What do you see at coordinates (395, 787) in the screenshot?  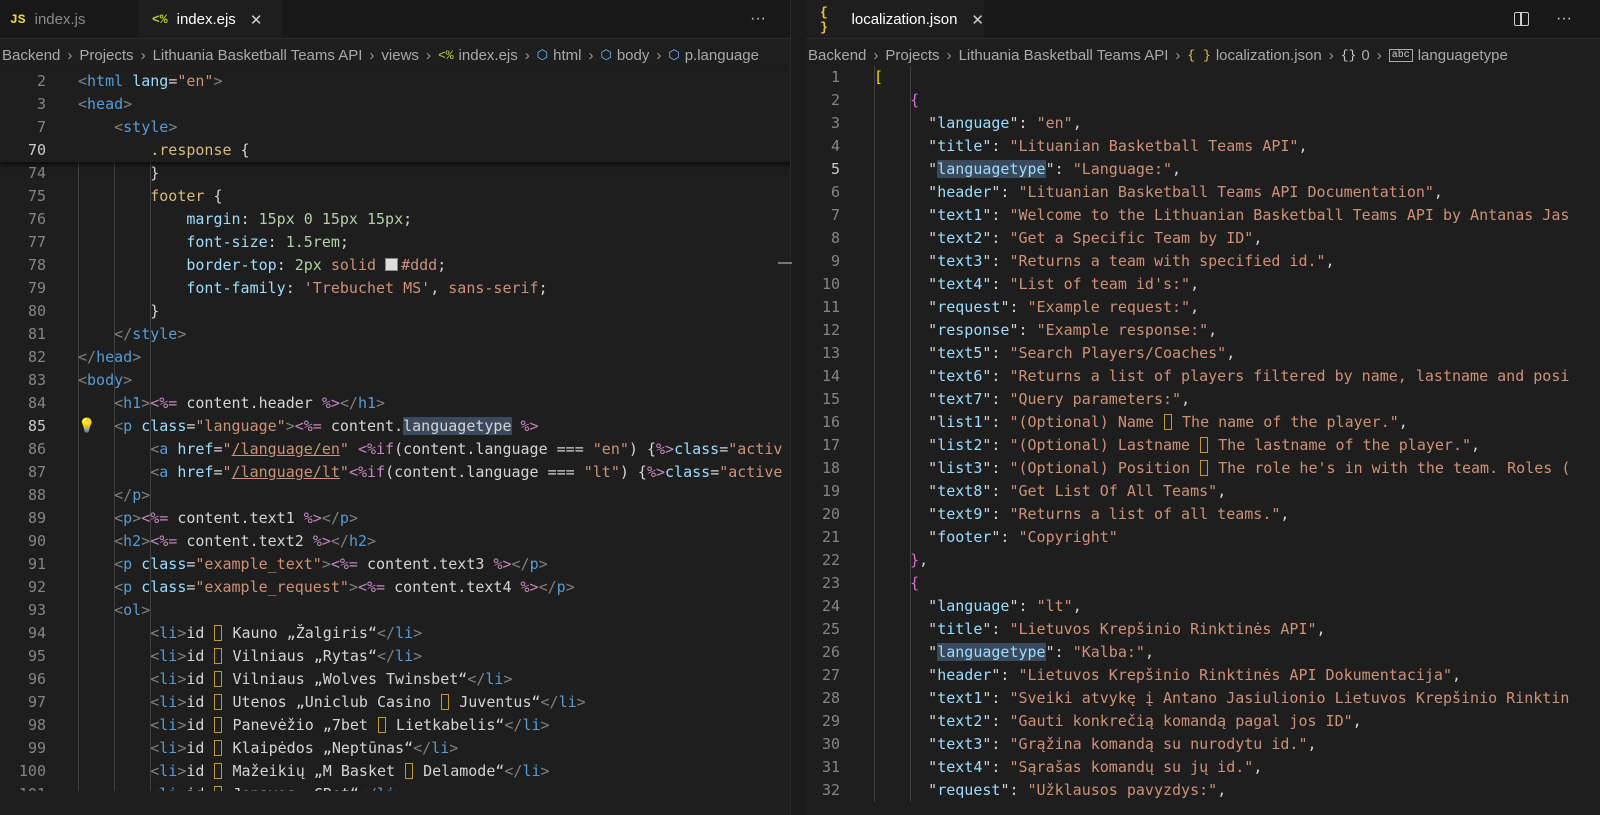 I see `code-line: 101 <li>id Jonavos „CBet“</li>` at bounding box center [395, 787].